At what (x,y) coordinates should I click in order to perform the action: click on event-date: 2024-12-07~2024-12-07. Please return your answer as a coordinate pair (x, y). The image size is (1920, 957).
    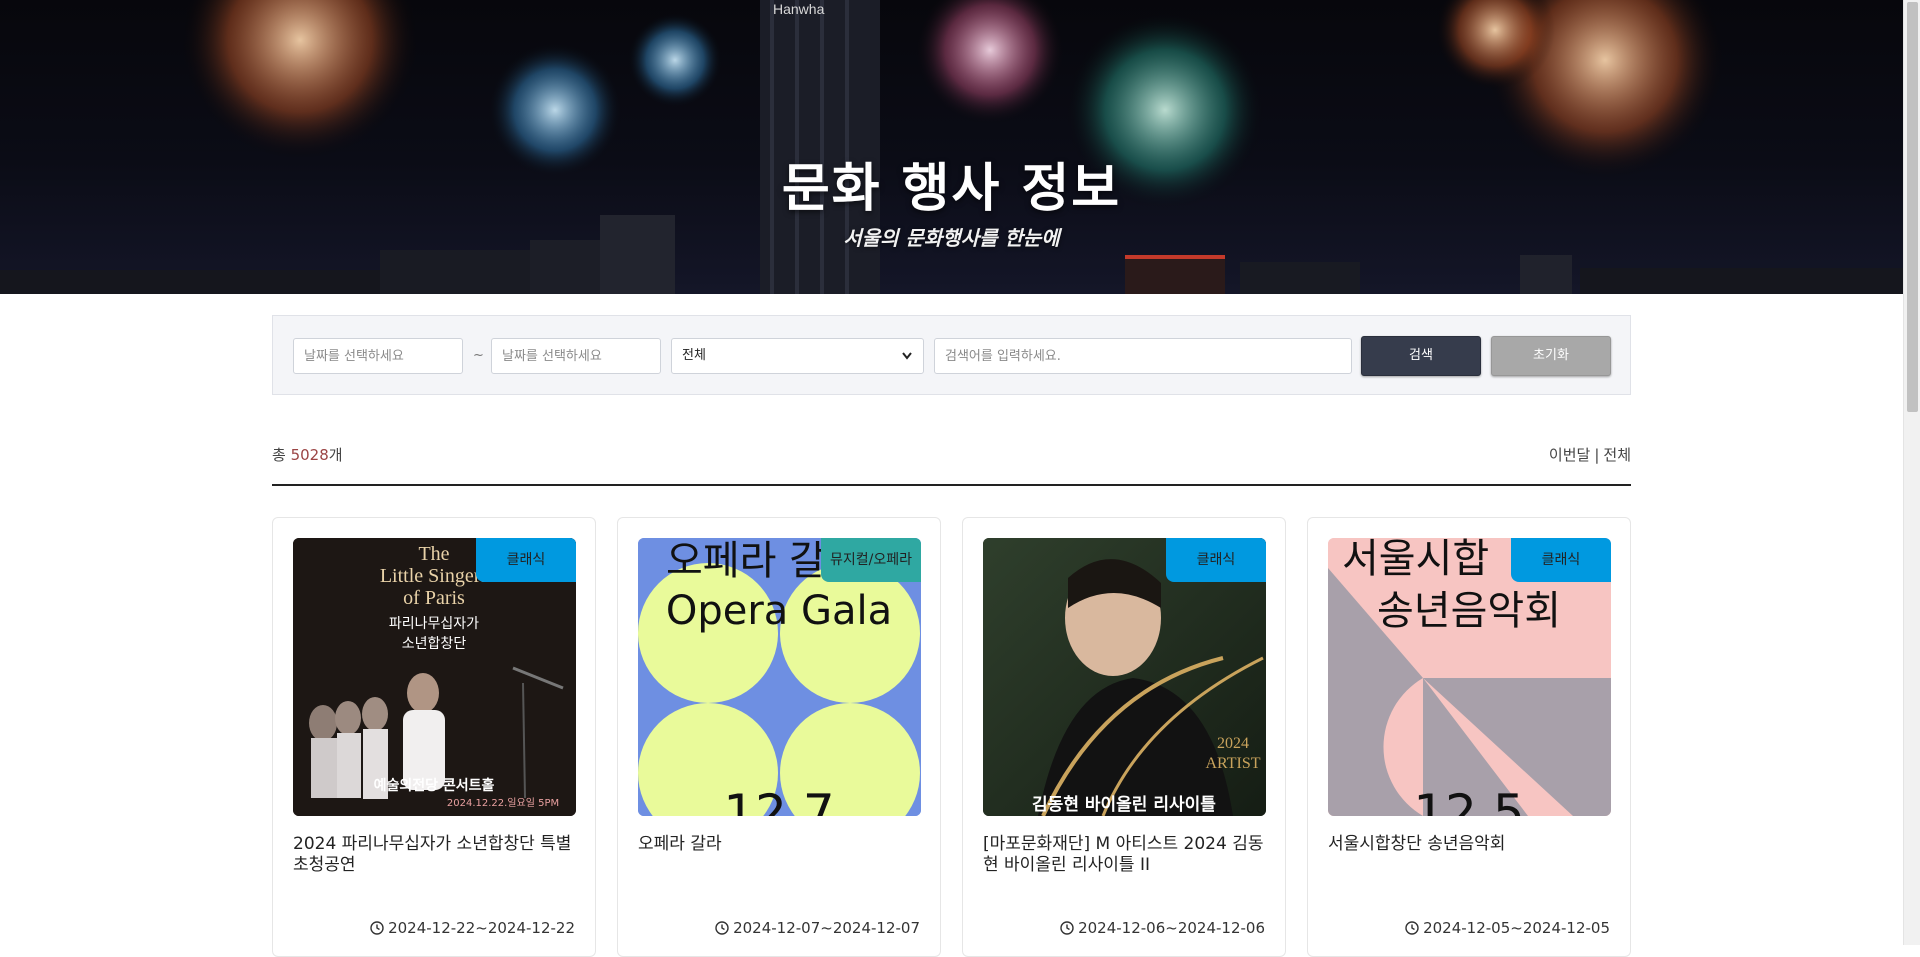
    Looking at the image, I should click on (817, 929).